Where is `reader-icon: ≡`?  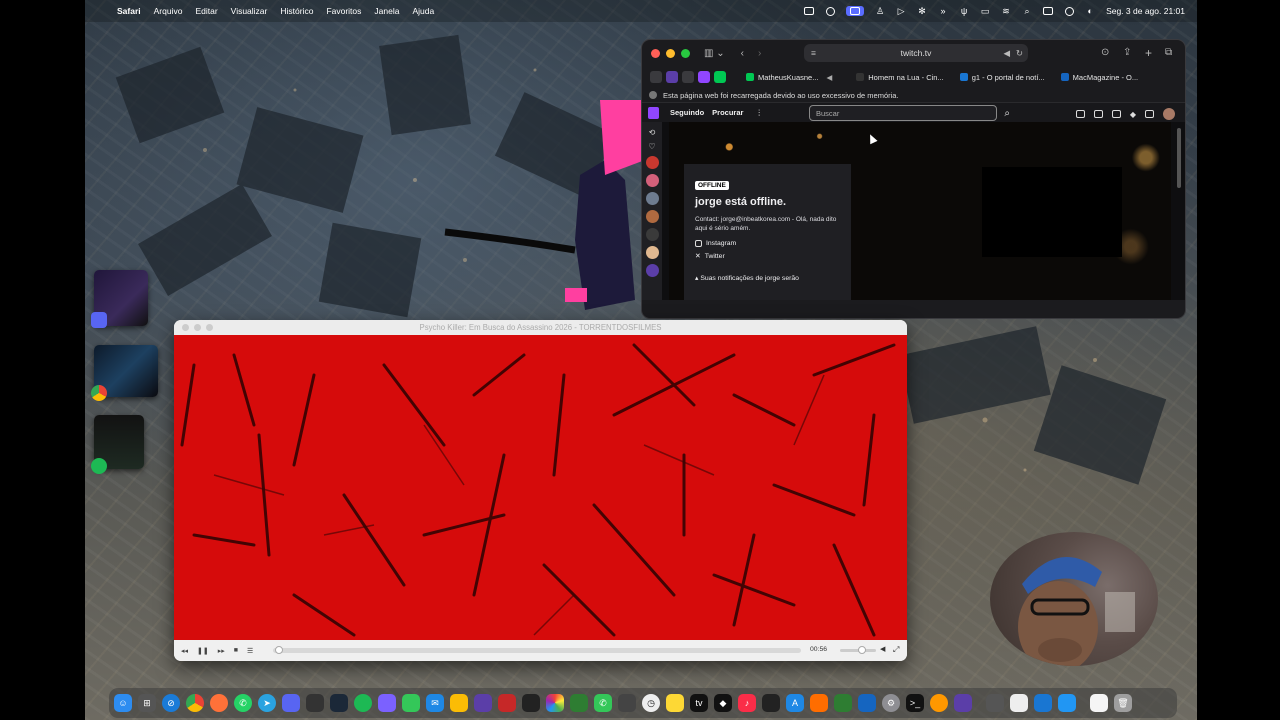 reader-icon: ≡ is located at coordinates (813, 53).